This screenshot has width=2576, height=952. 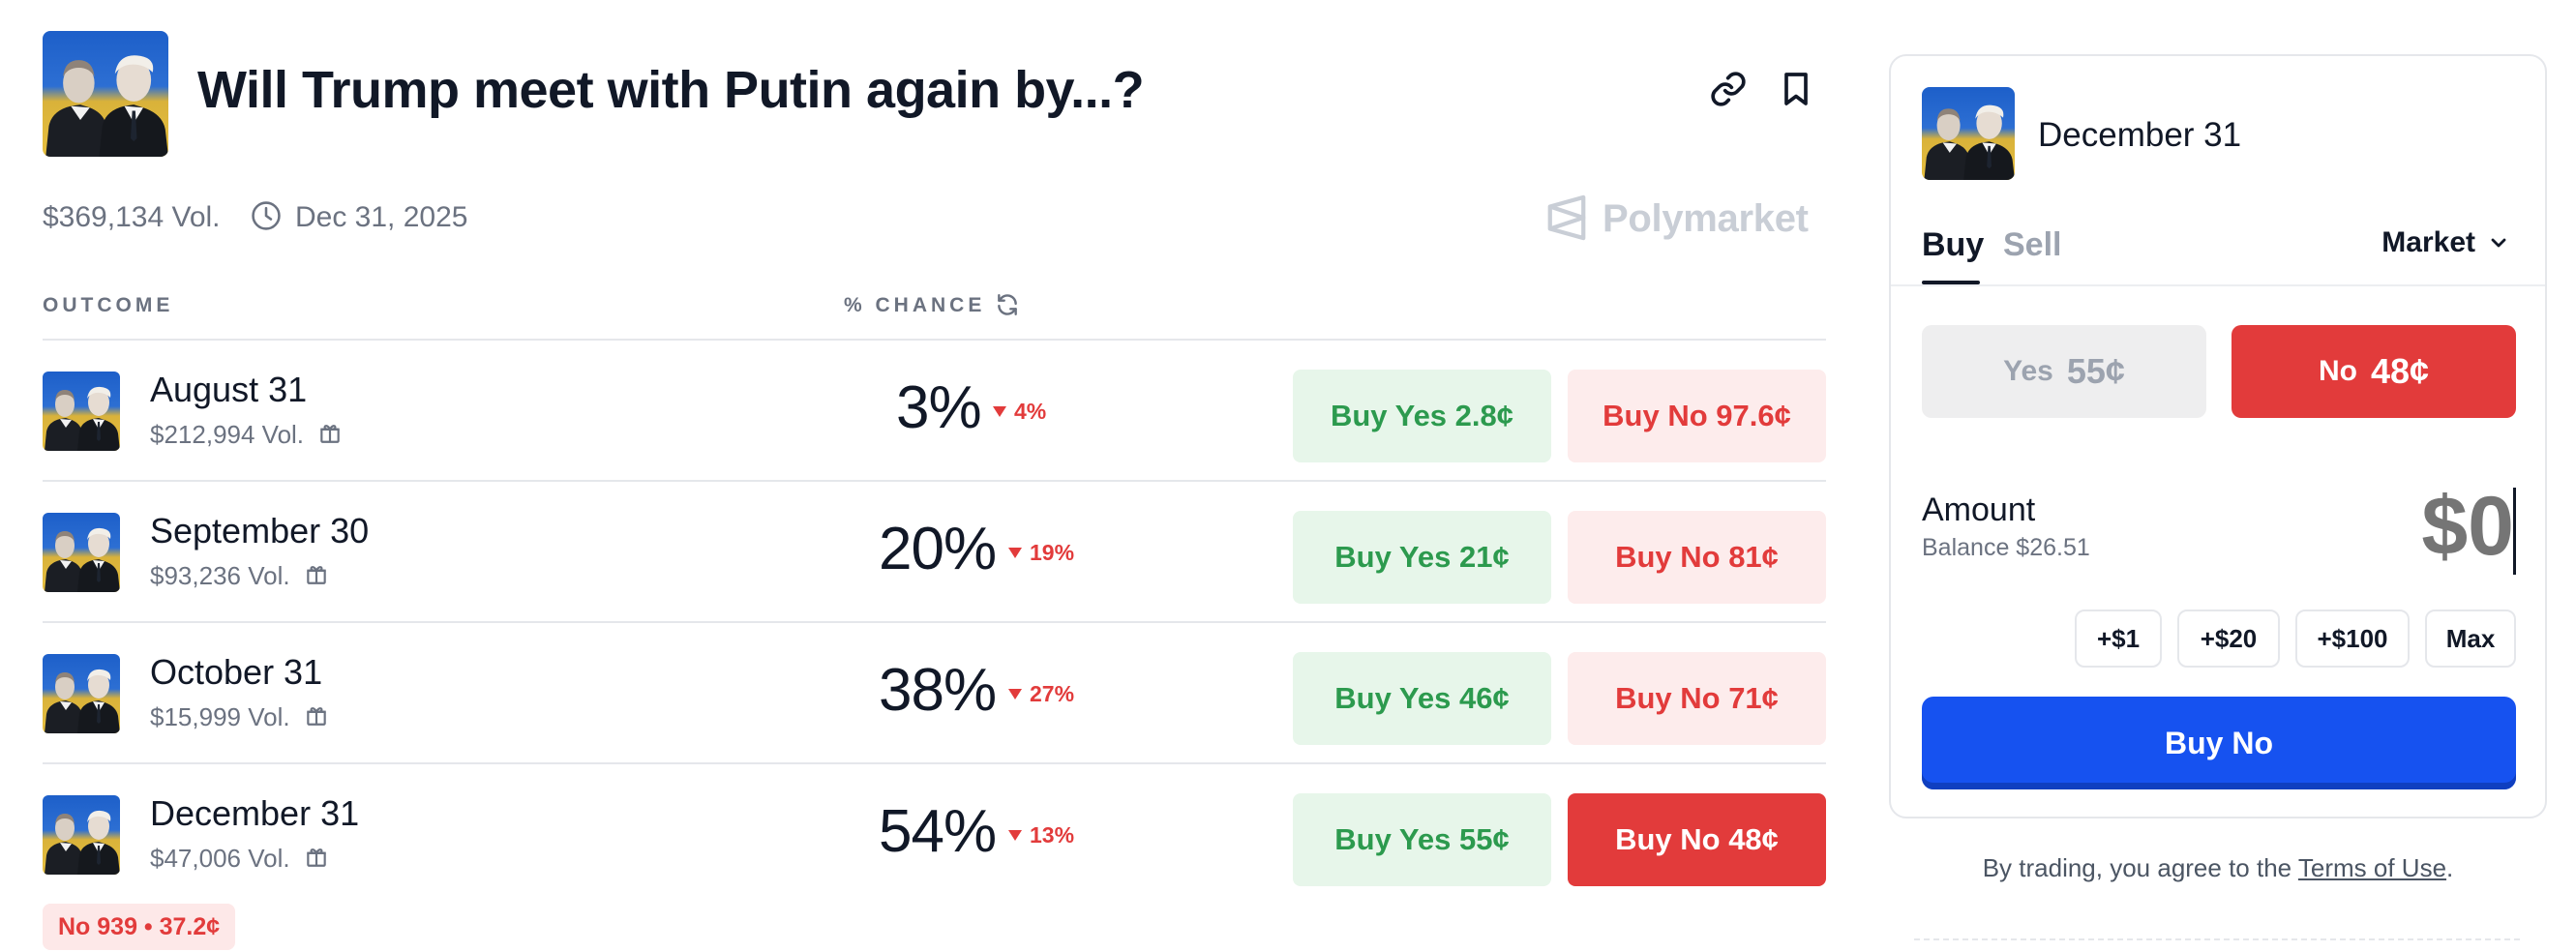 I want to click on link-icon, so click(x=1728, y=89).